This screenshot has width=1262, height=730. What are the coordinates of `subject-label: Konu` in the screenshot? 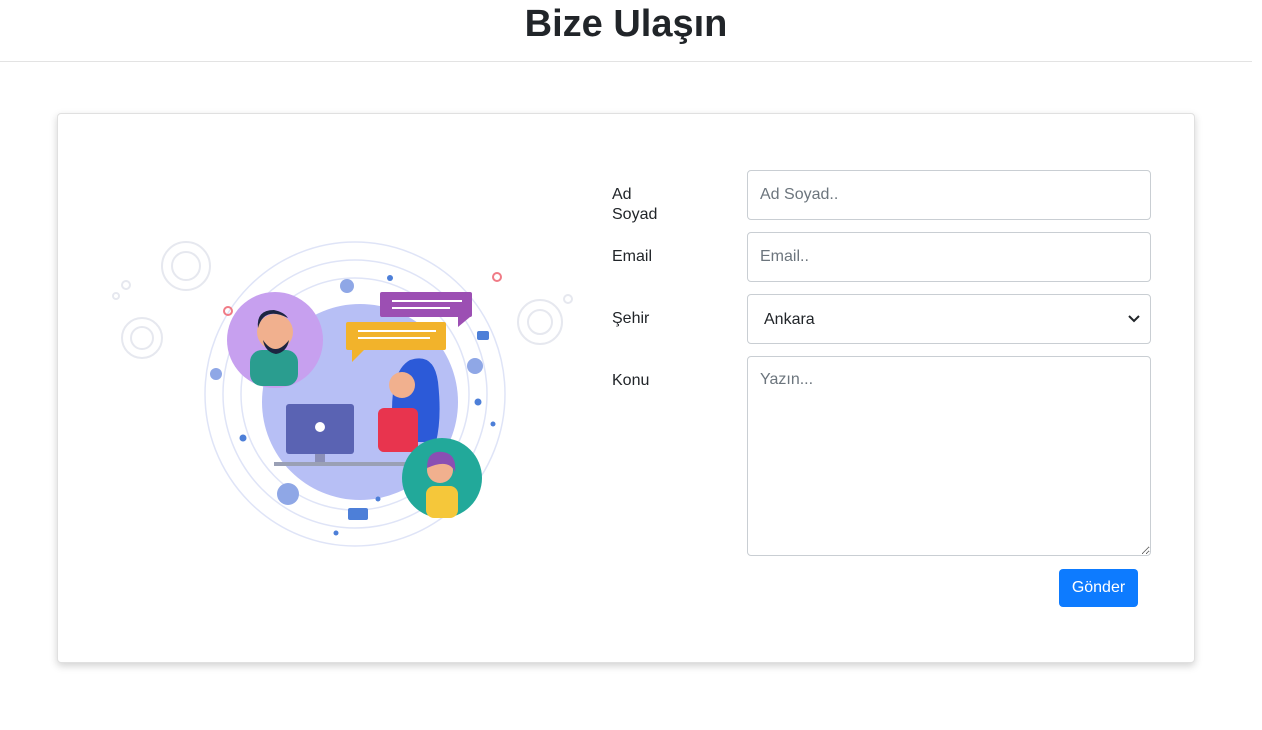 It's located at (631, 380).